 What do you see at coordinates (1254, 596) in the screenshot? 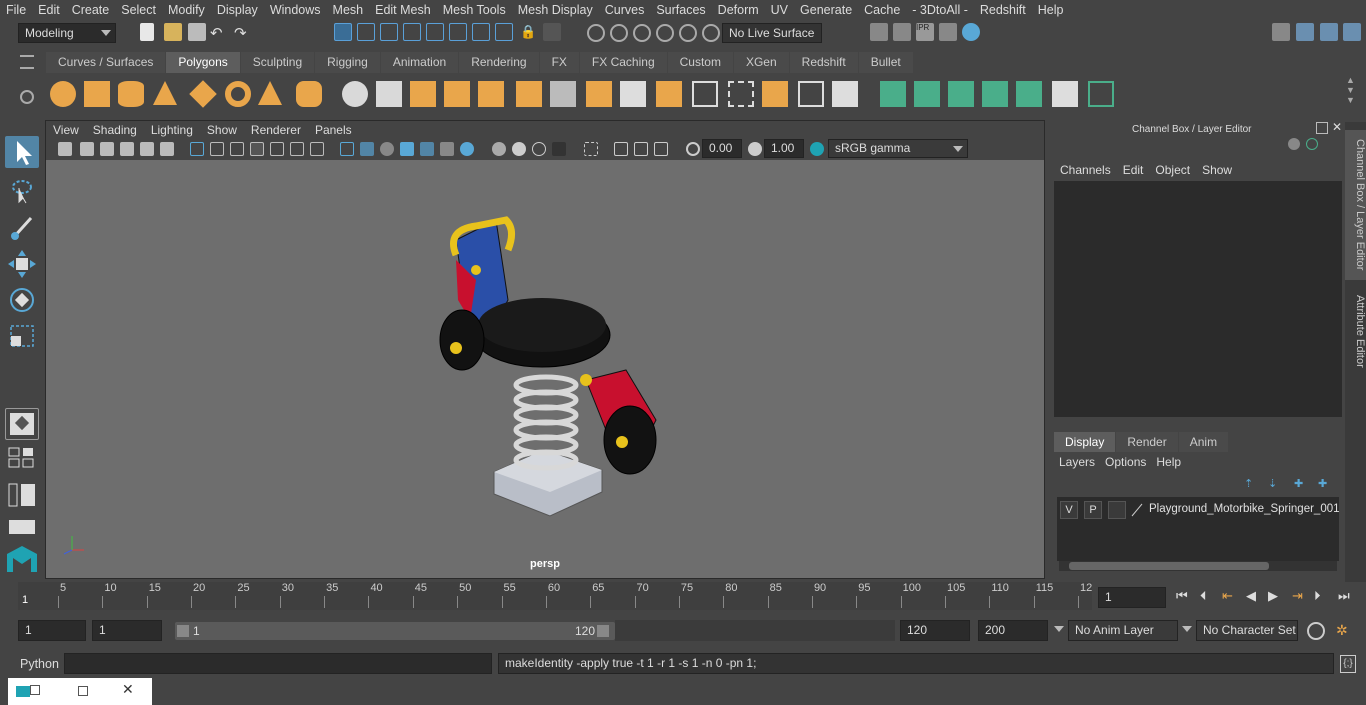
I see `play-backwards-icon: ◀` at bounding box center [1254, 596].